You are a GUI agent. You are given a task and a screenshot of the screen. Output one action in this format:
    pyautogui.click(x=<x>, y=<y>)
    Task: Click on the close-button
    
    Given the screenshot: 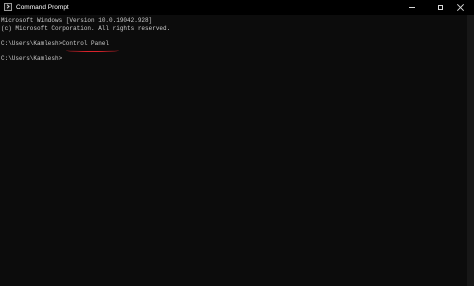 What is the action you would take?
    pyautogui.click(x=460, y=7)
    